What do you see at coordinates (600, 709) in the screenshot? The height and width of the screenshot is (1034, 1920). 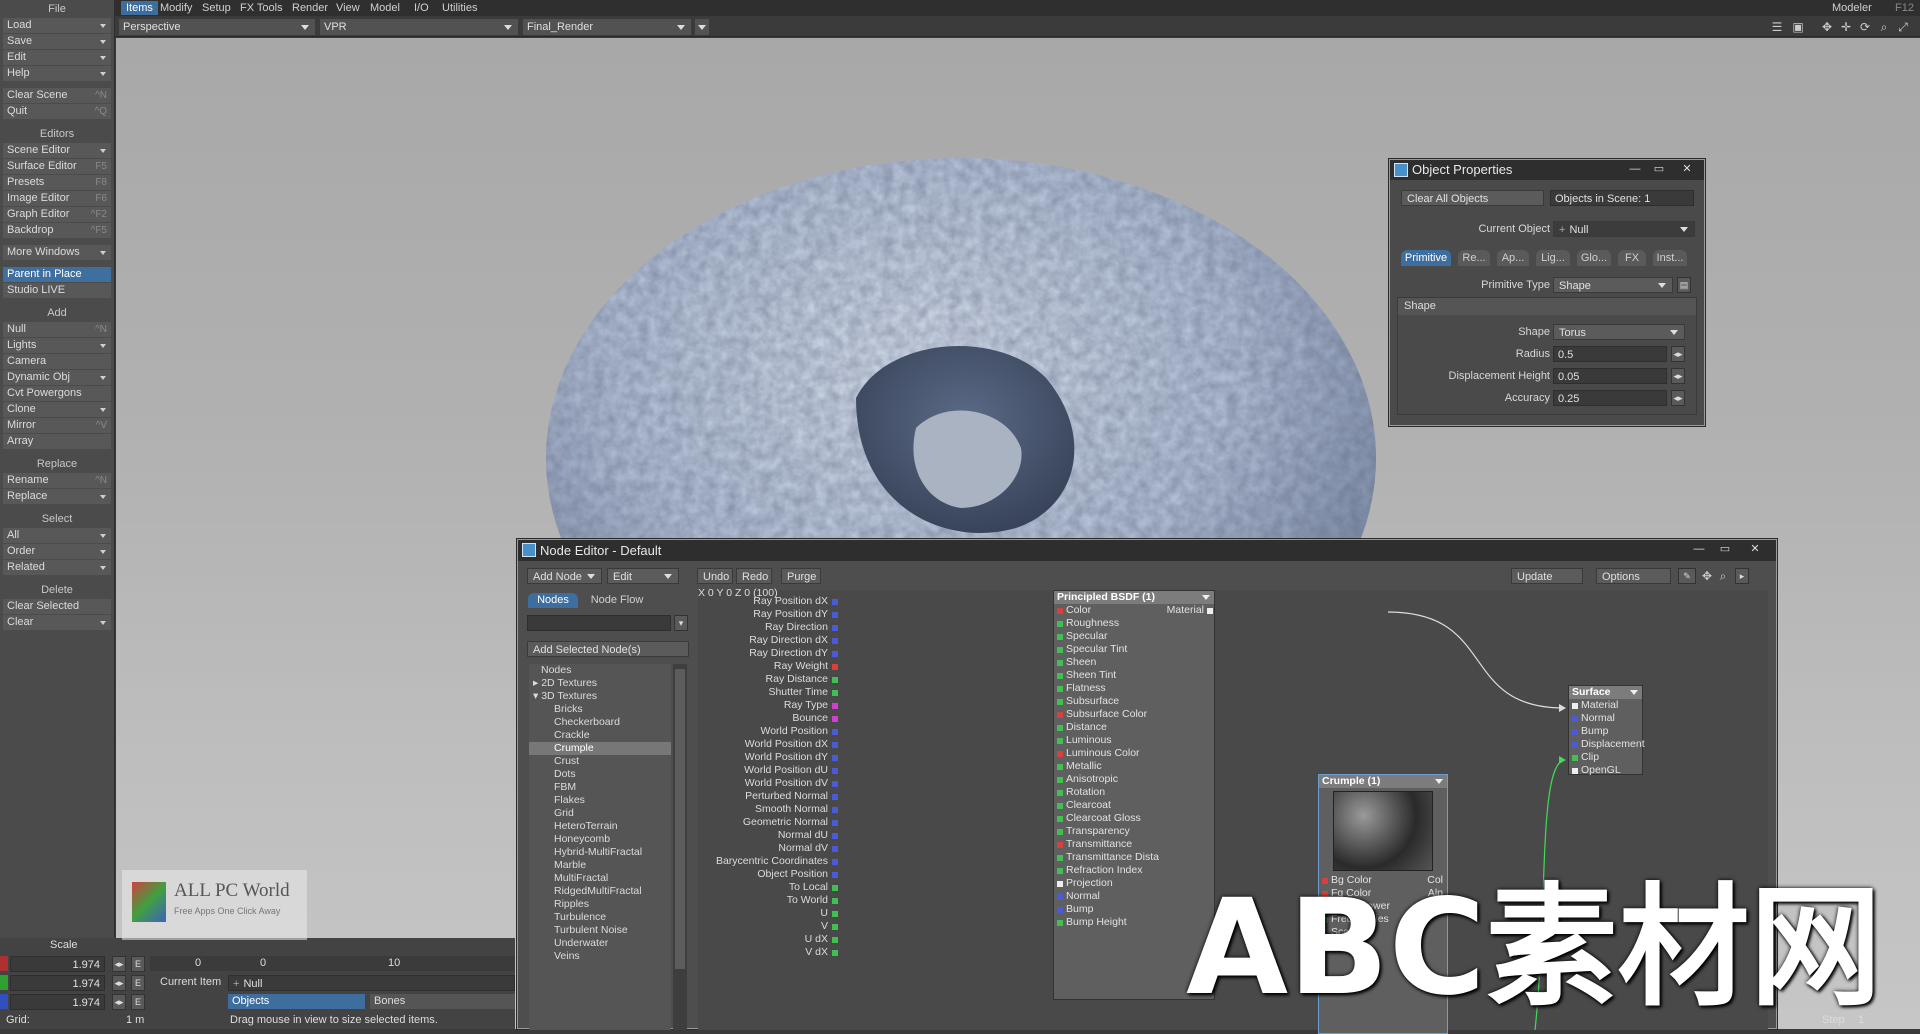 I see `tree-item: Bricks` at bounding box center [600, 709].